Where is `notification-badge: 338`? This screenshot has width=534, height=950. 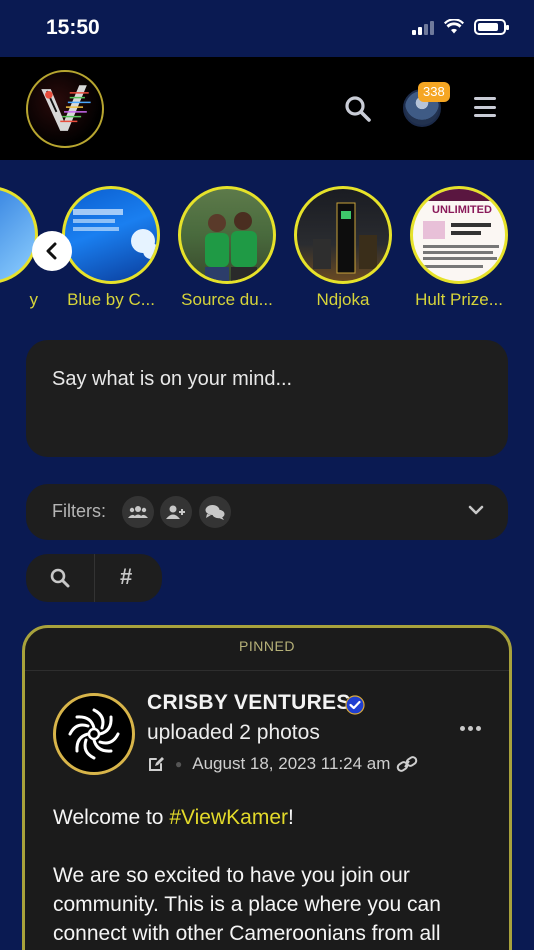 notification-badge: 338 is located at coordinates (434, 92).